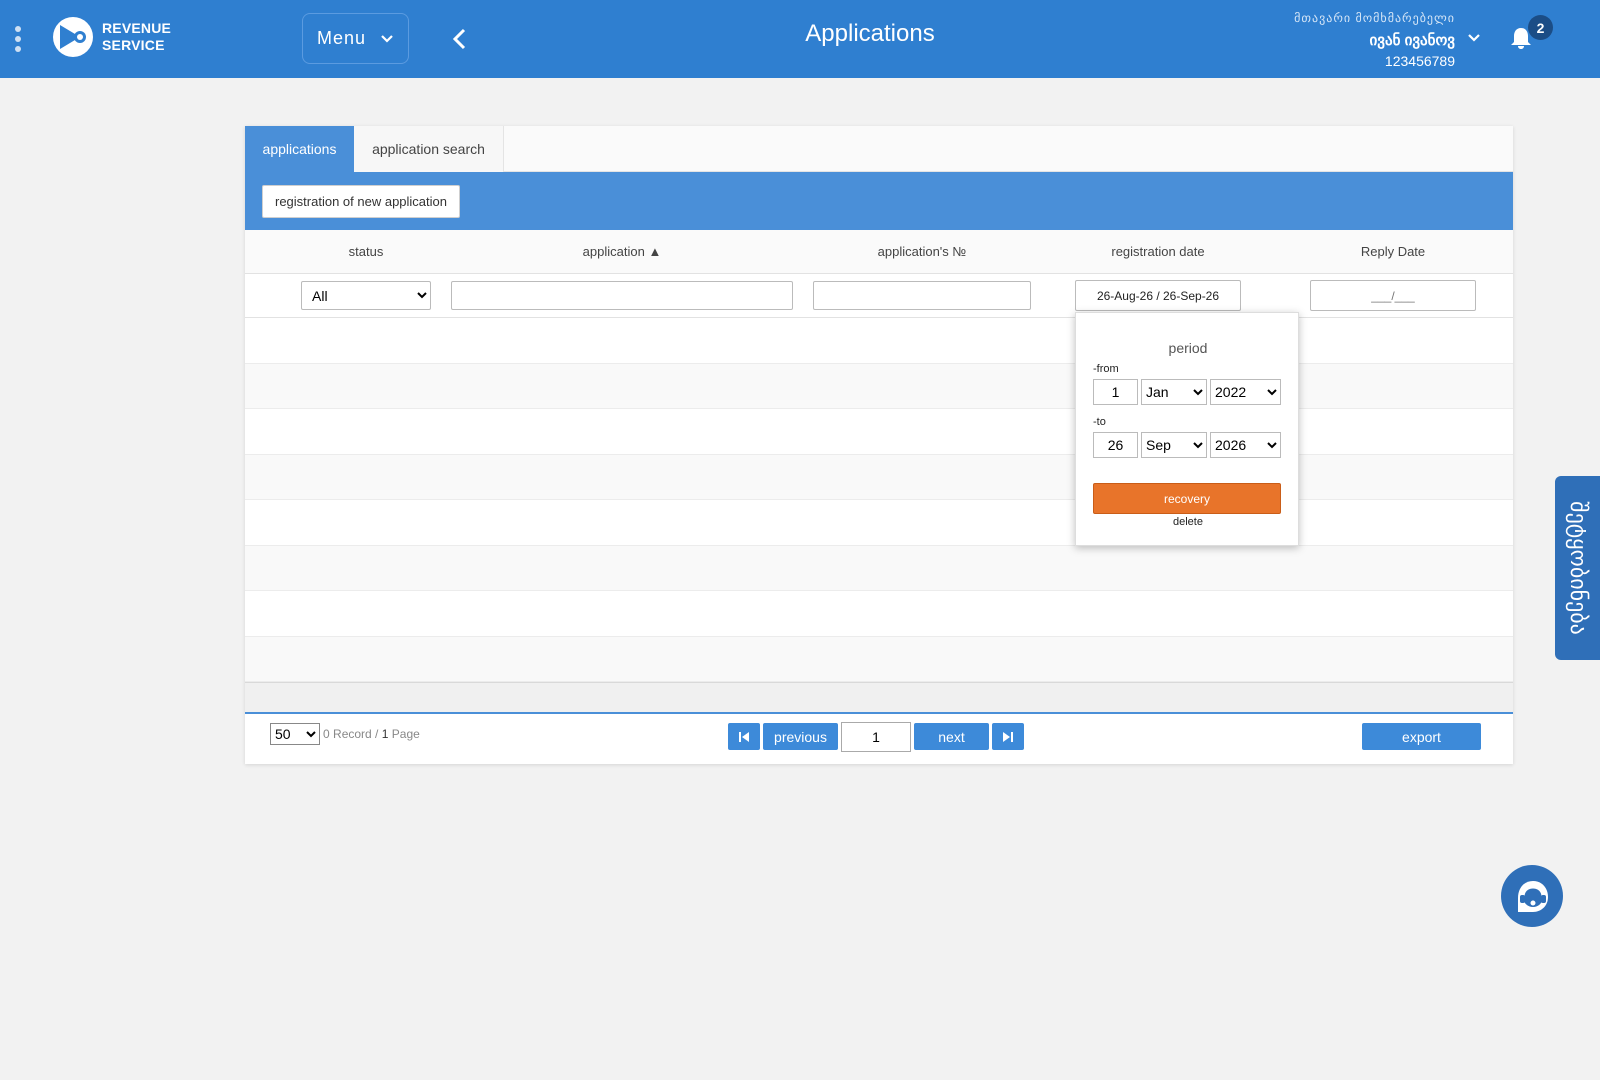  Describe the element at coordinates (73, 37) in the screenshot. I see `logo-icon` at that location.